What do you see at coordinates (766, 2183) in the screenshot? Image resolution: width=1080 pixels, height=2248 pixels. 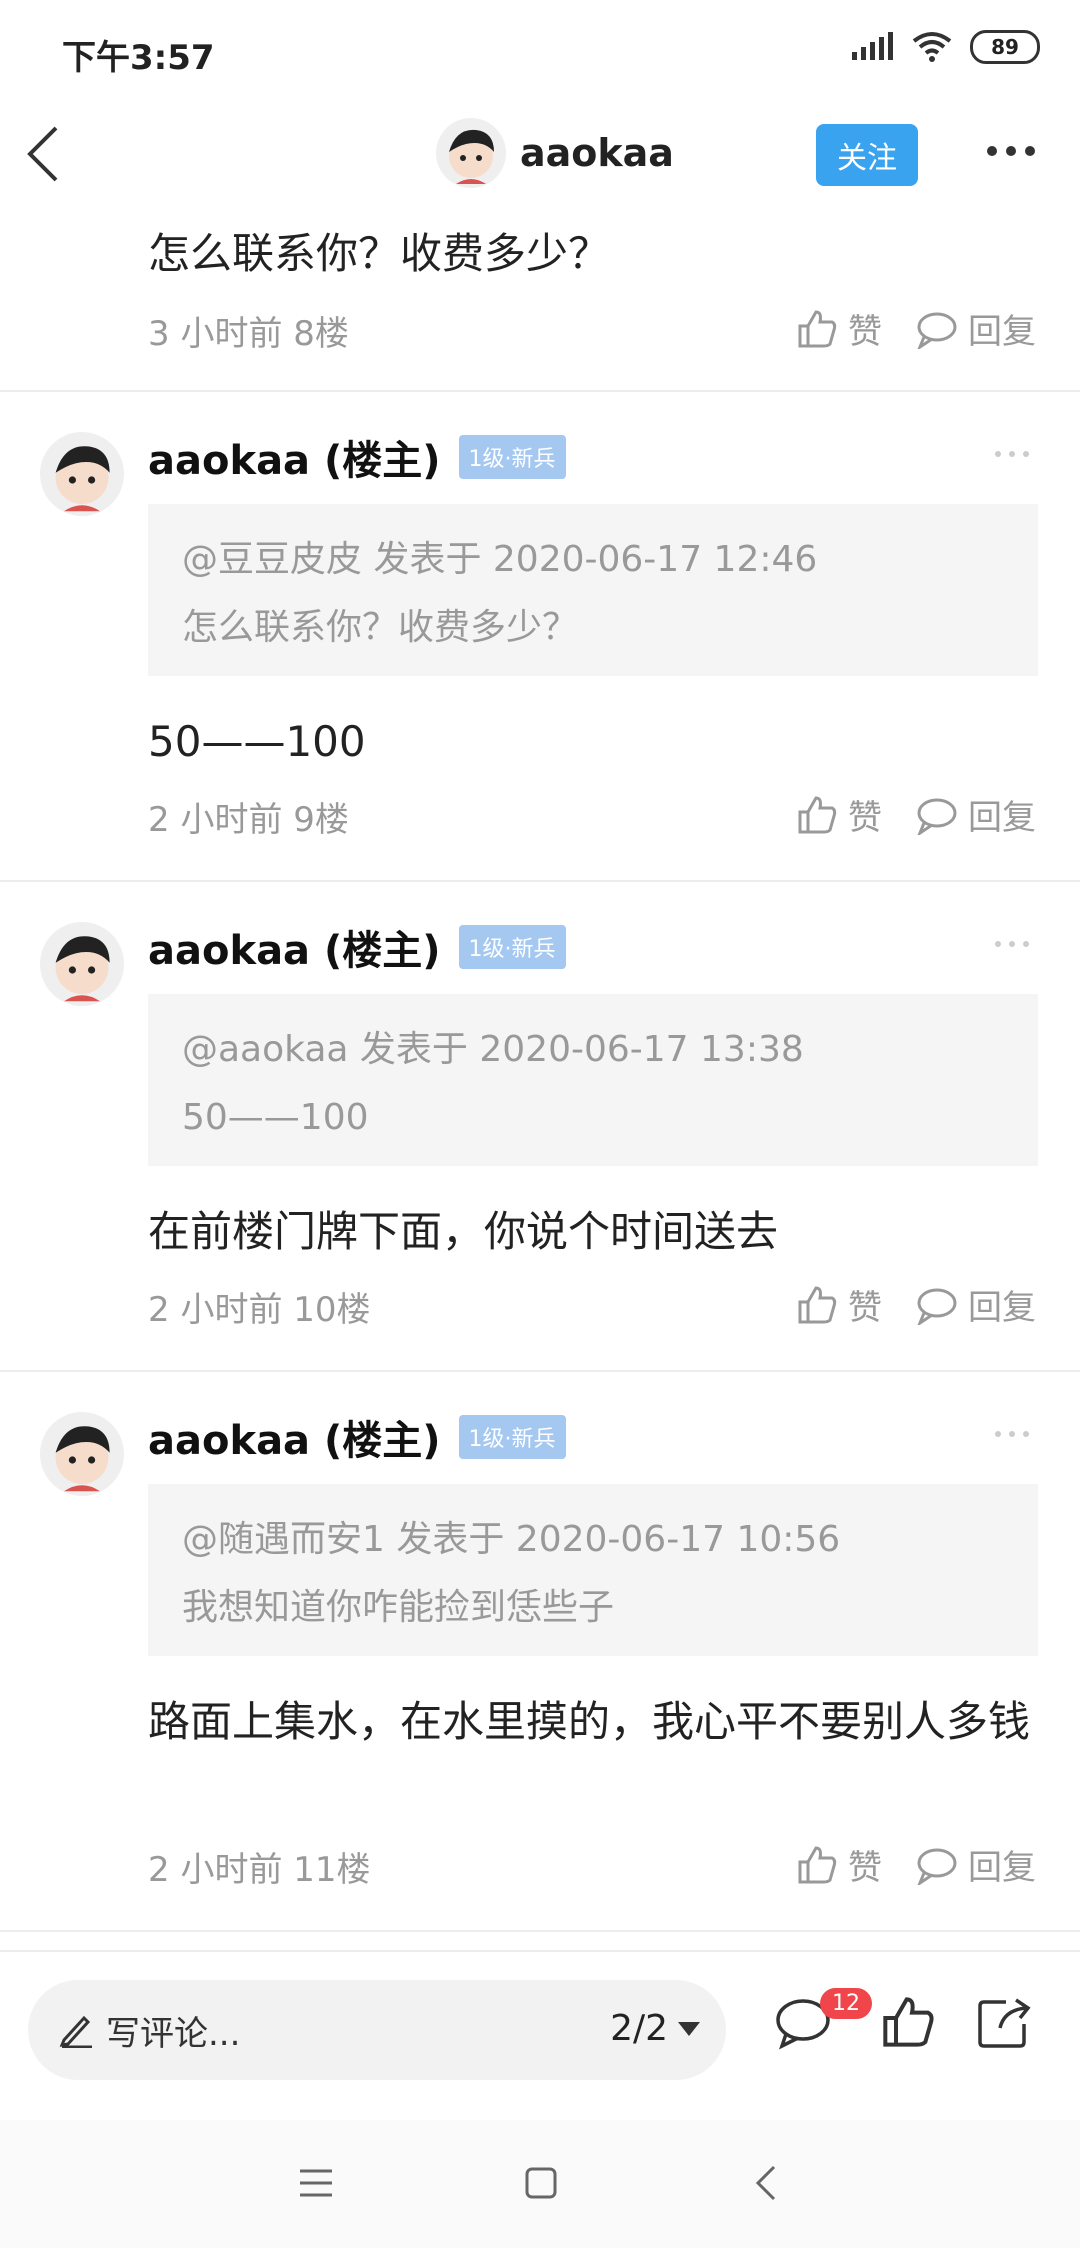 I see `back-icon` at bounding box center [766, 2183].